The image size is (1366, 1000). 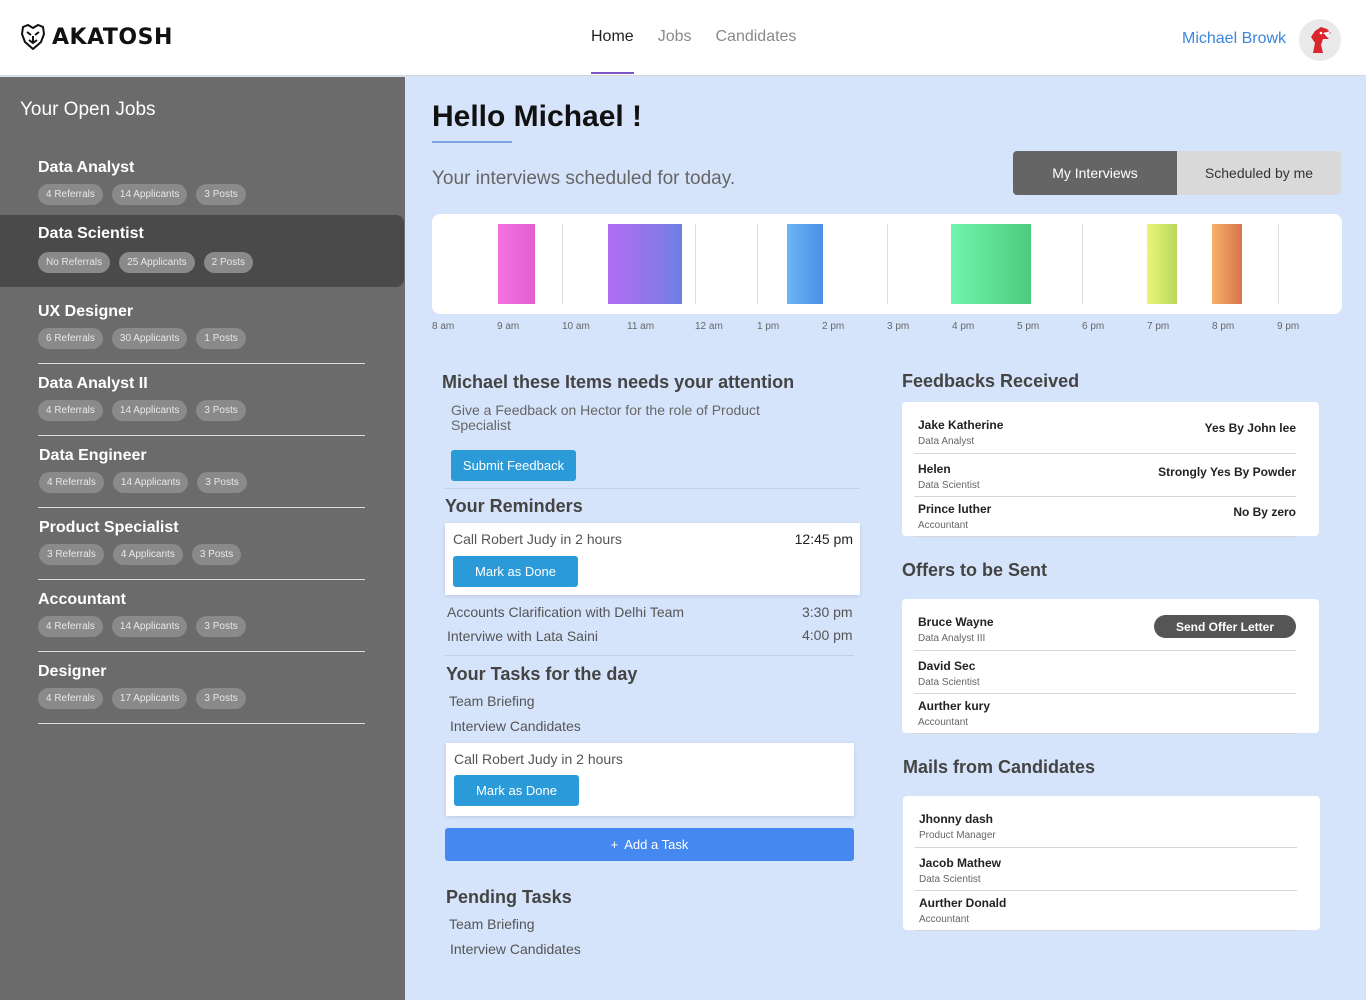 I want to click on reminder-item: Accounts Clarification with Delhi Team, so click(x=565, y=612).